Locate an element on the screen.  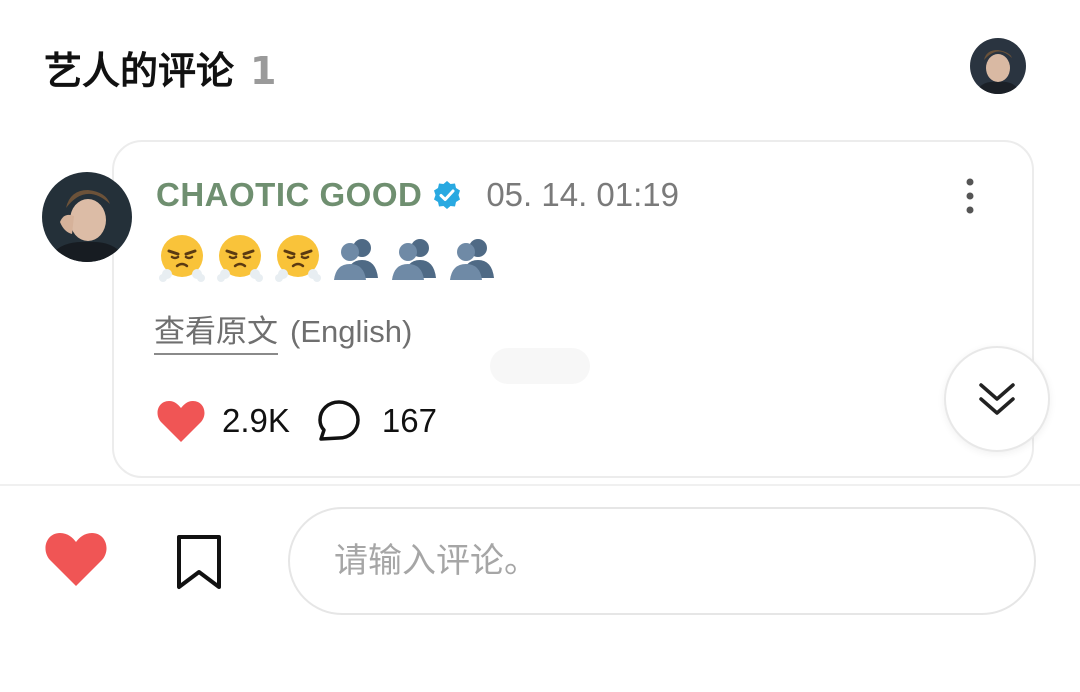
verified-badge-icon is located at coordinates (447, 195).